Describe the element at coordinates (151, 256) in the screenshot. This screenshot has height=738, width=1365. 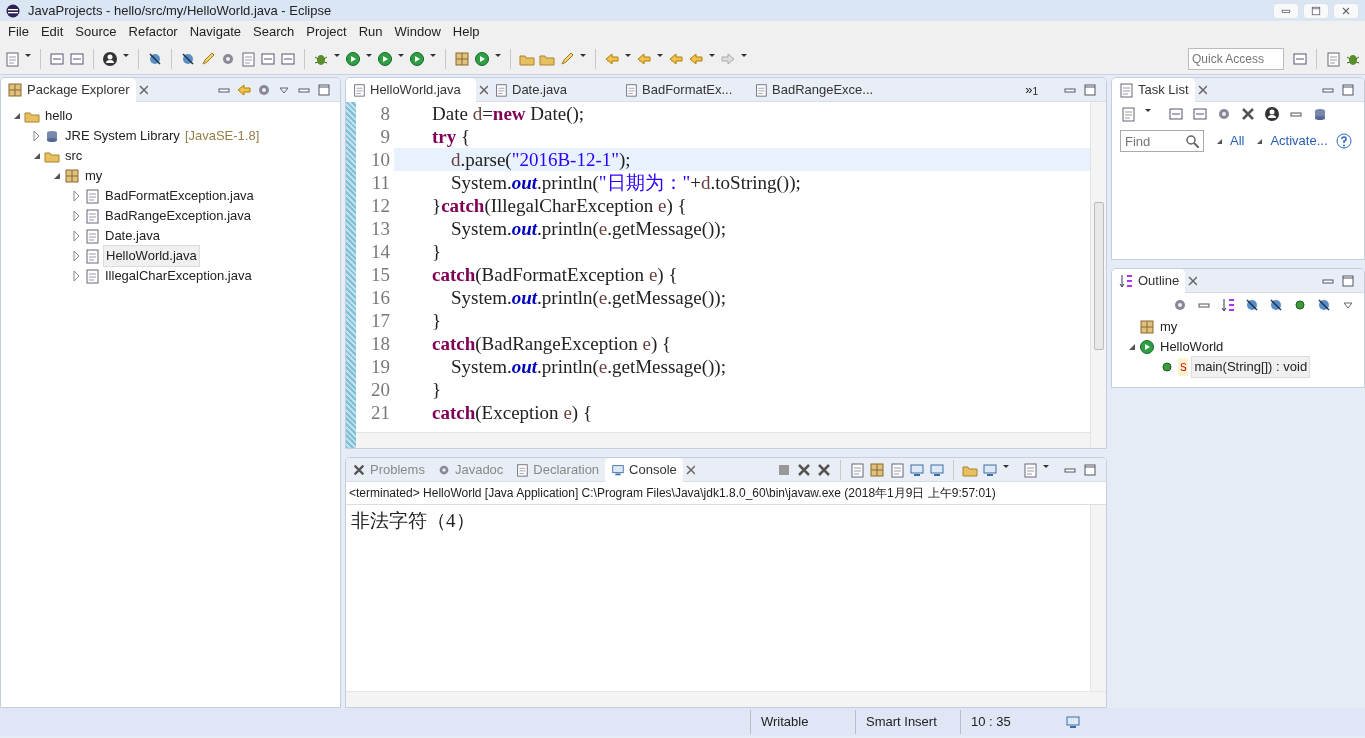
I see `tree-item: HelloWorld.java` at that location.